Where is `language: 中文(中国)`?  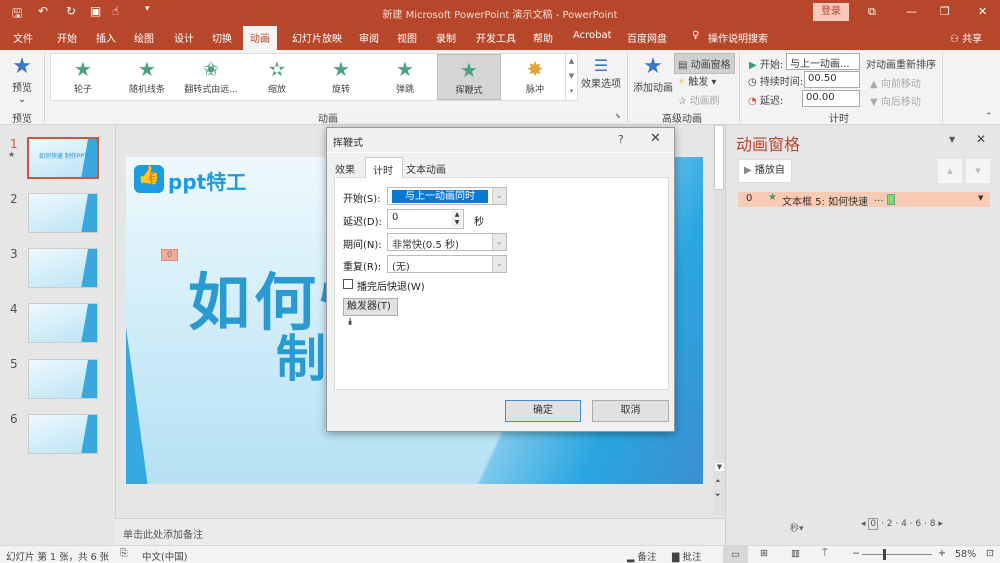 language: 中文(中国) is located at coordinates (164, 556).